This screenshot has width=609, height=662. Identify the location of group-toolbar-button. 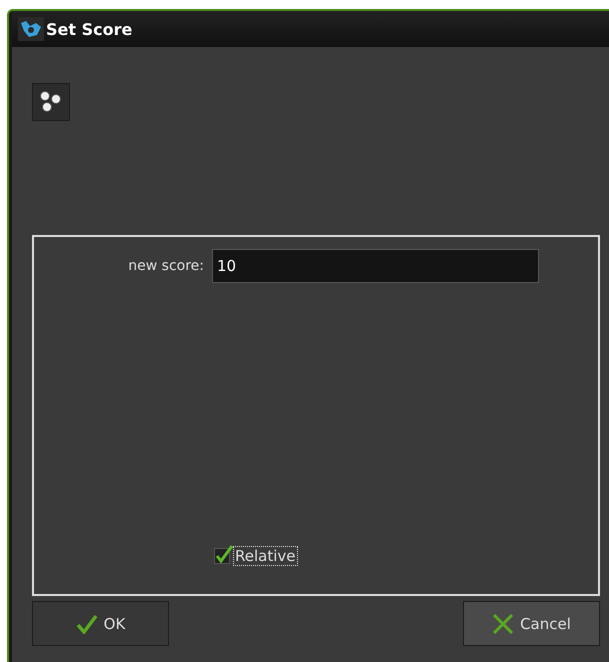
(51, 102).